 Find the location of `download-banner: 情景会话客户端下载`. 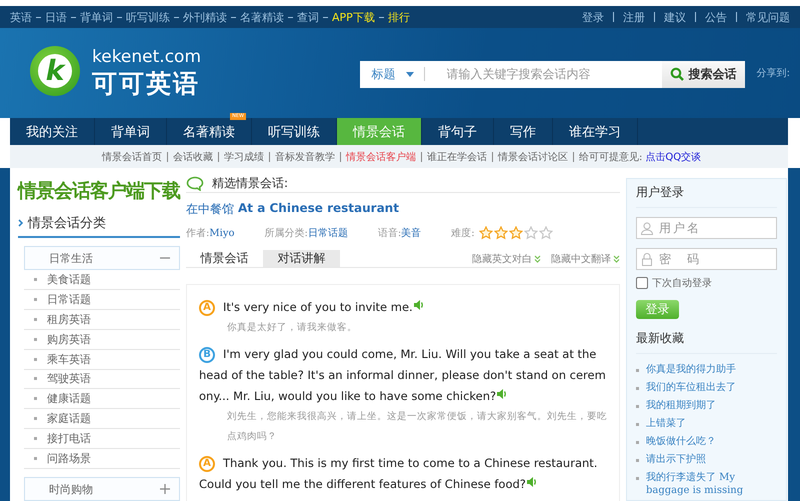

download-banner: 情景会话客户端下载 is located at coordinates (99, 191).